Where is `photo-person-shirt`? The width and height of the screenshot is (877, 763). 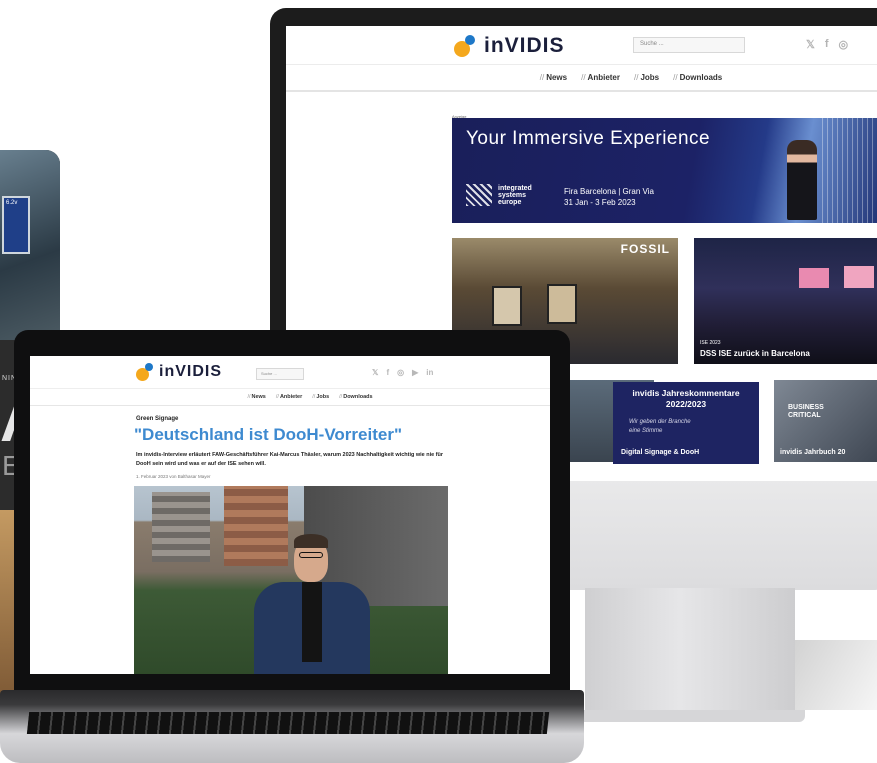
photo-person-shirt is located at coordinates (312, 622).